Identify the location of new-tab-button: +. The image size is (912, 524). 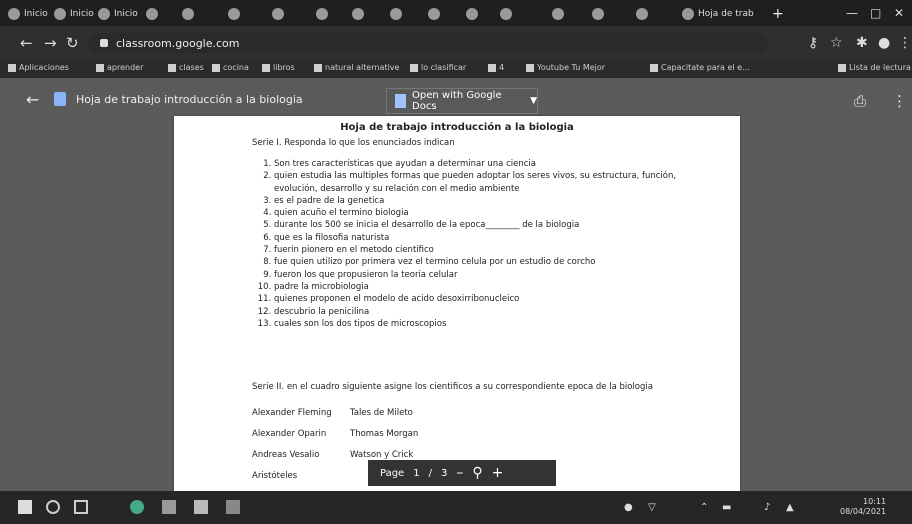
(778, 14).